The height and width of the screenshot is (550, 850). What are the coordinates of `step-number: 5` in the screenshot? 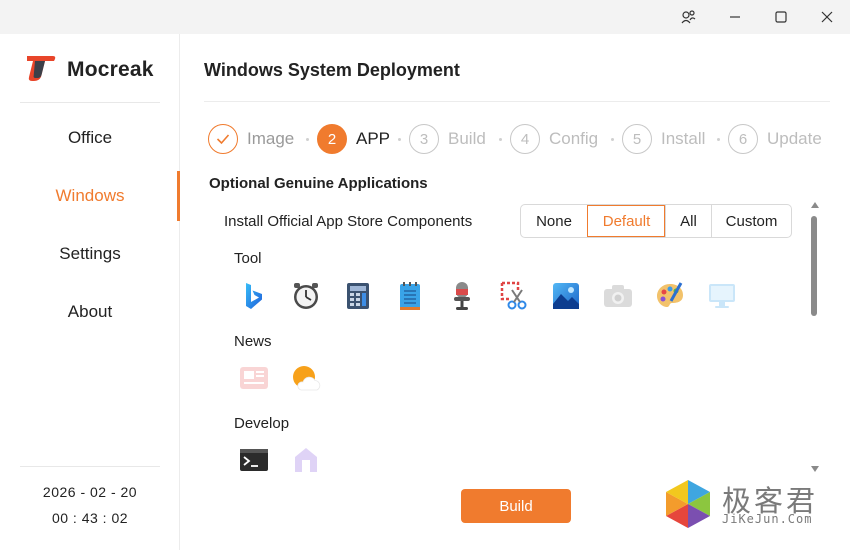 It's located at (637, 139).